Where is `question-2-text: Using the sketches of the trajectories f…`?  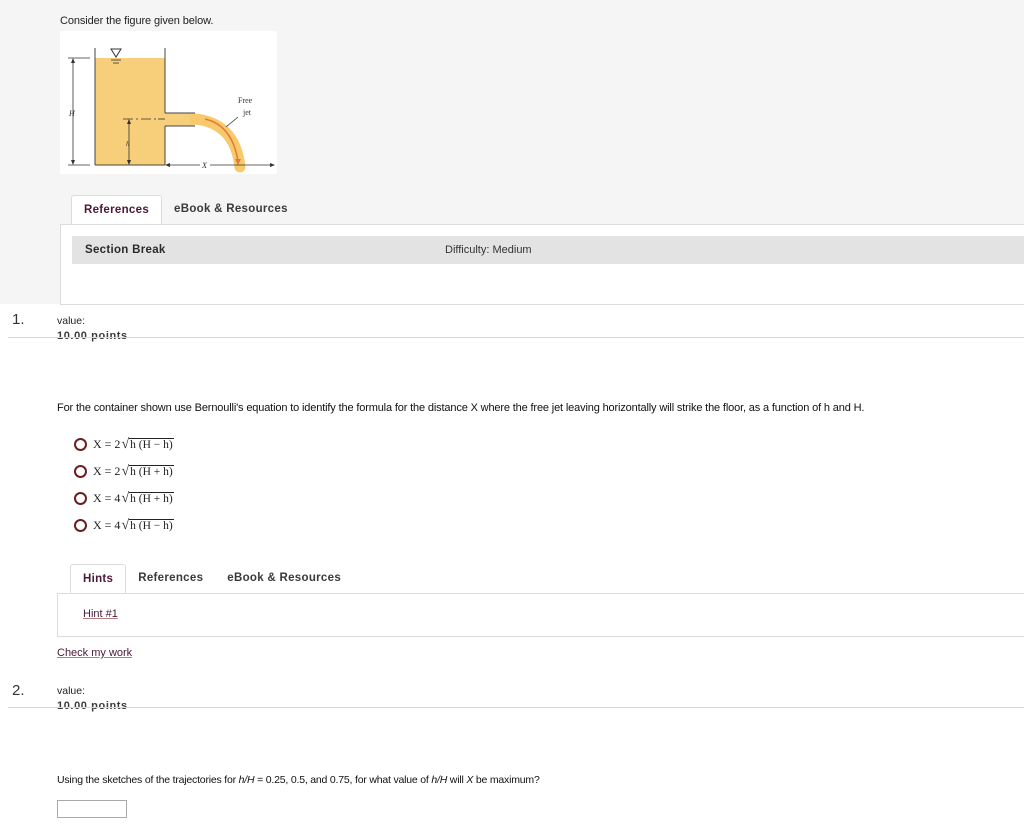 question-2-text: Using the sketches of the trajectories f… is located at coordinates (298, 780).